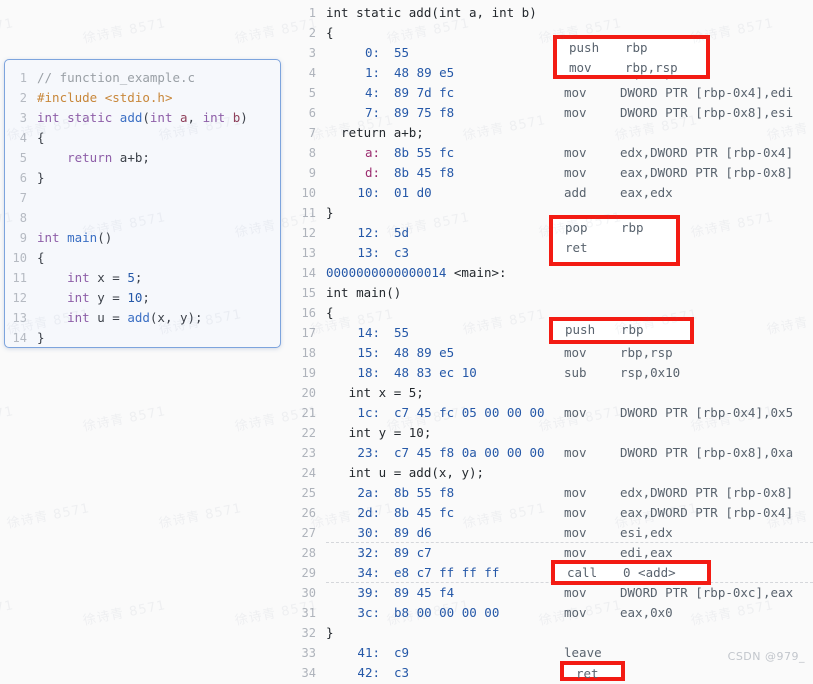 The height and width of the screenshot is (684, 813). Describe the element at coordinates (583, 652) in the screenshot. I see `instruction-mnemonic: leave` at that location.